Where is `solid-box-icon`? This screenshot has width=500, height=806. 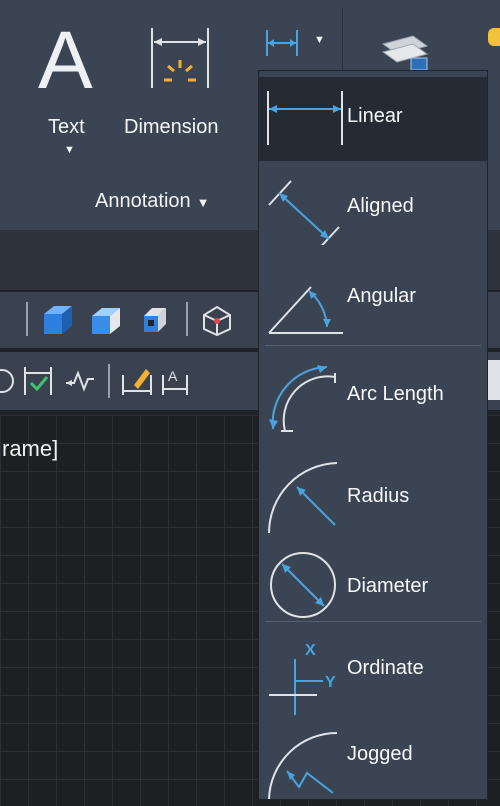 solid-box-icon is located at coordinates (57, 320).